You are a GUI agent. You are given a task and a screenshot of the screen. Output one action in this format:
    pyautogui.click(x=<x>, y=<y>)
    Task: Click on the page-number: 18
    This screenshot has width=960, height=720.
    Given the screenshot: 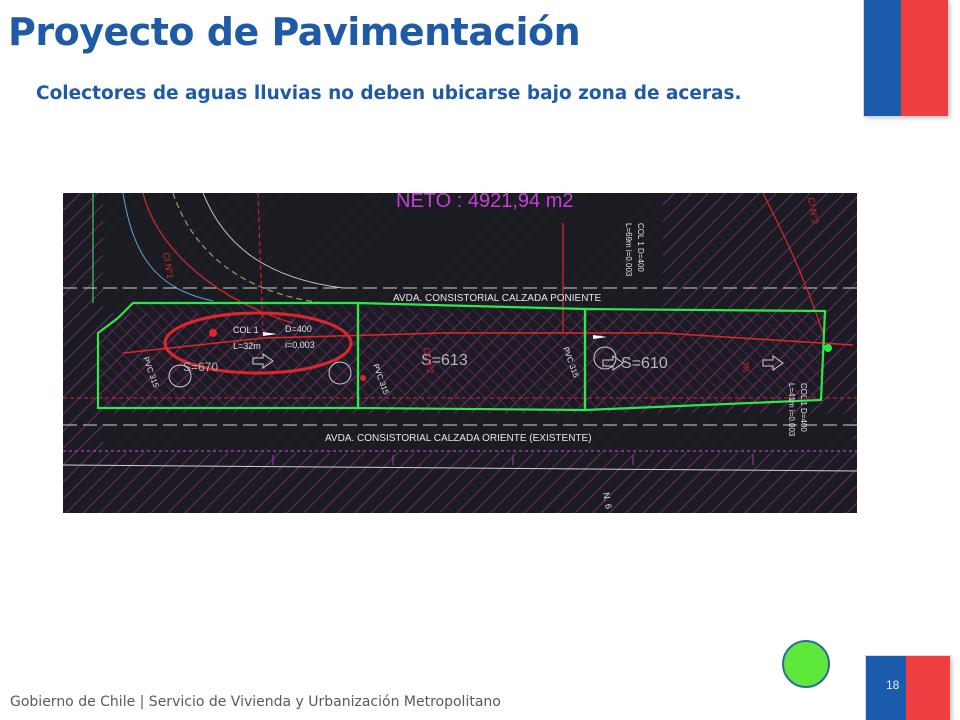 What is the action you would take?
    pyautogui.click(x=893, y=685)
    